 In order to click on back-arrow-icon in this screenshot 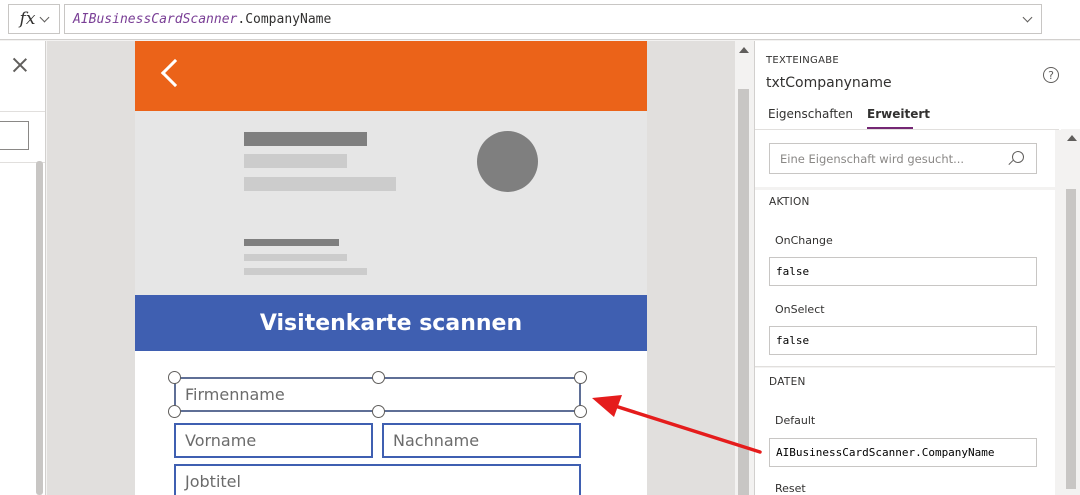, I will do `click(175, 73)`.